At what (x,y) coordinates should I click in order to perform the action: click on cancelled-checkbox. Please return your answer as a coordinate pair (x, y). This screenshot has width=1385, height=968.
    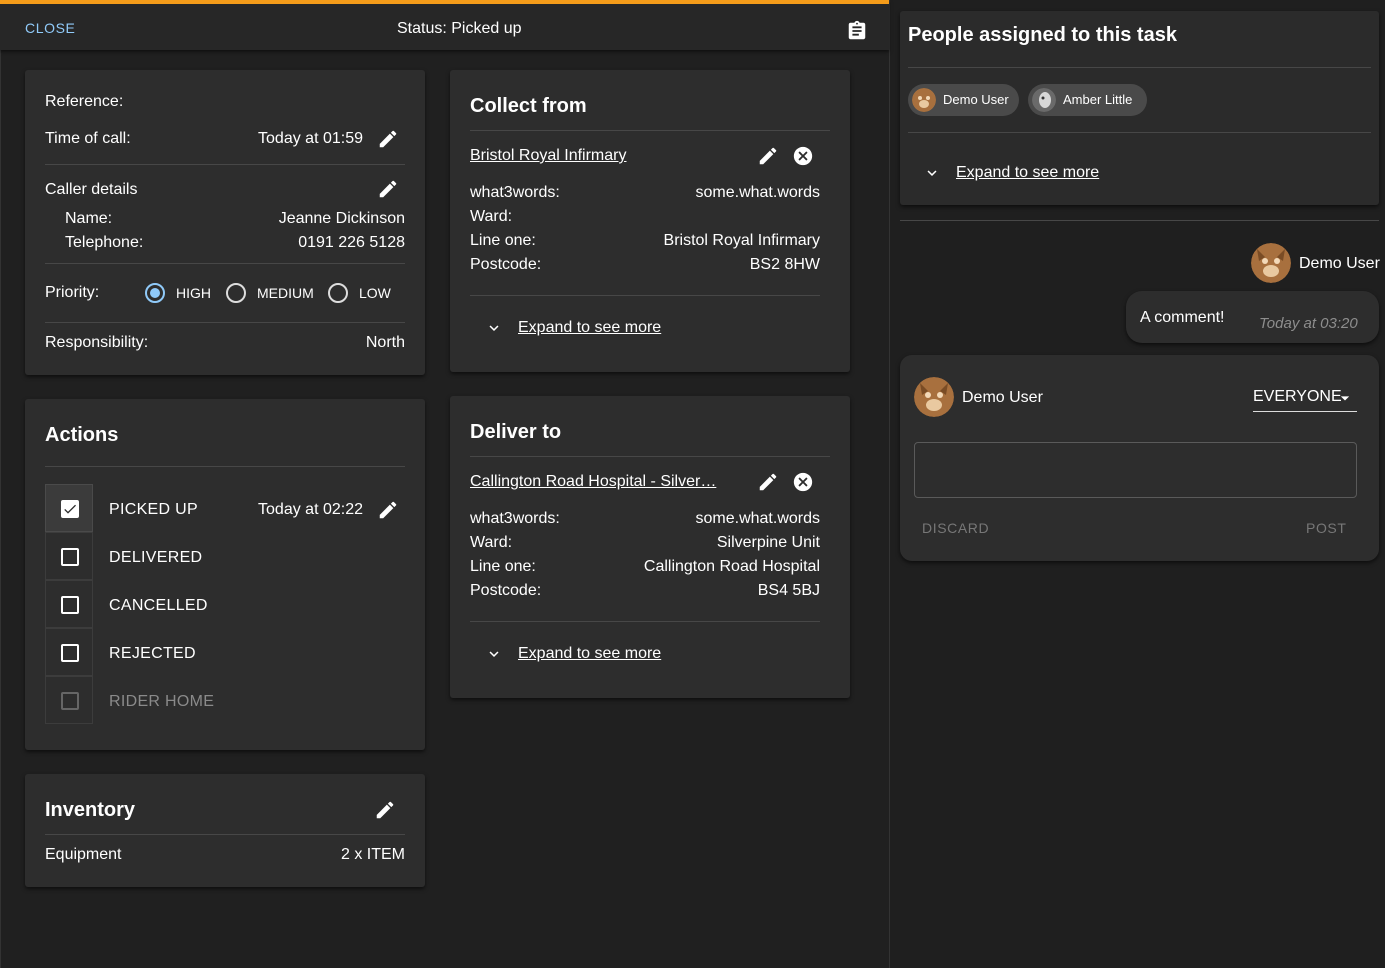
    Looking at the image, I should click on (70, 605).